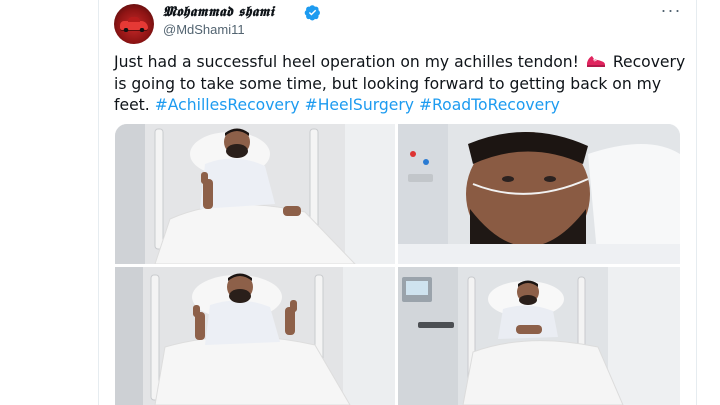 This screenshot has width=720, height=405. I want to click on author-handle: @MdShami11, so click(204, 29).